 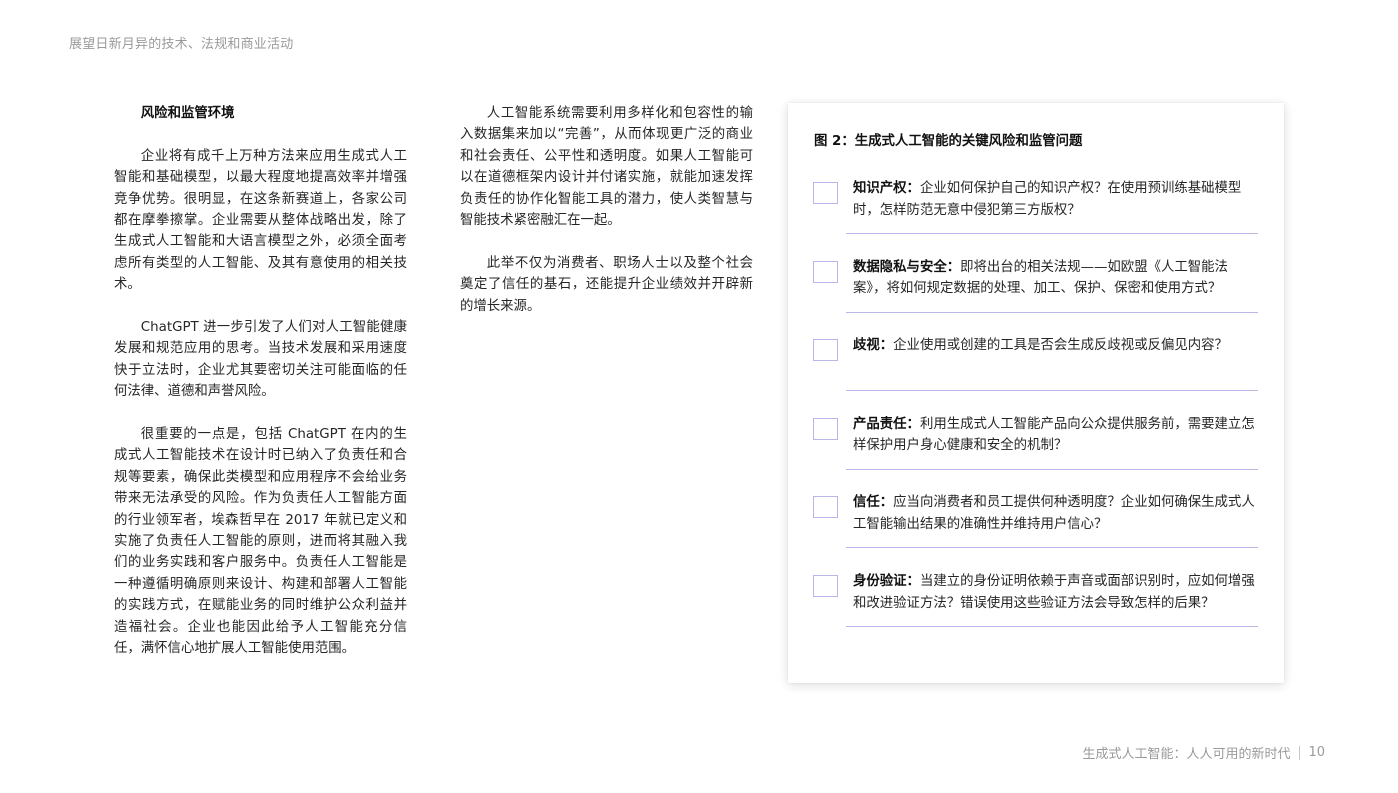 I want to click on risk-item-label: 知识产权：, so click(x=886, y=188).